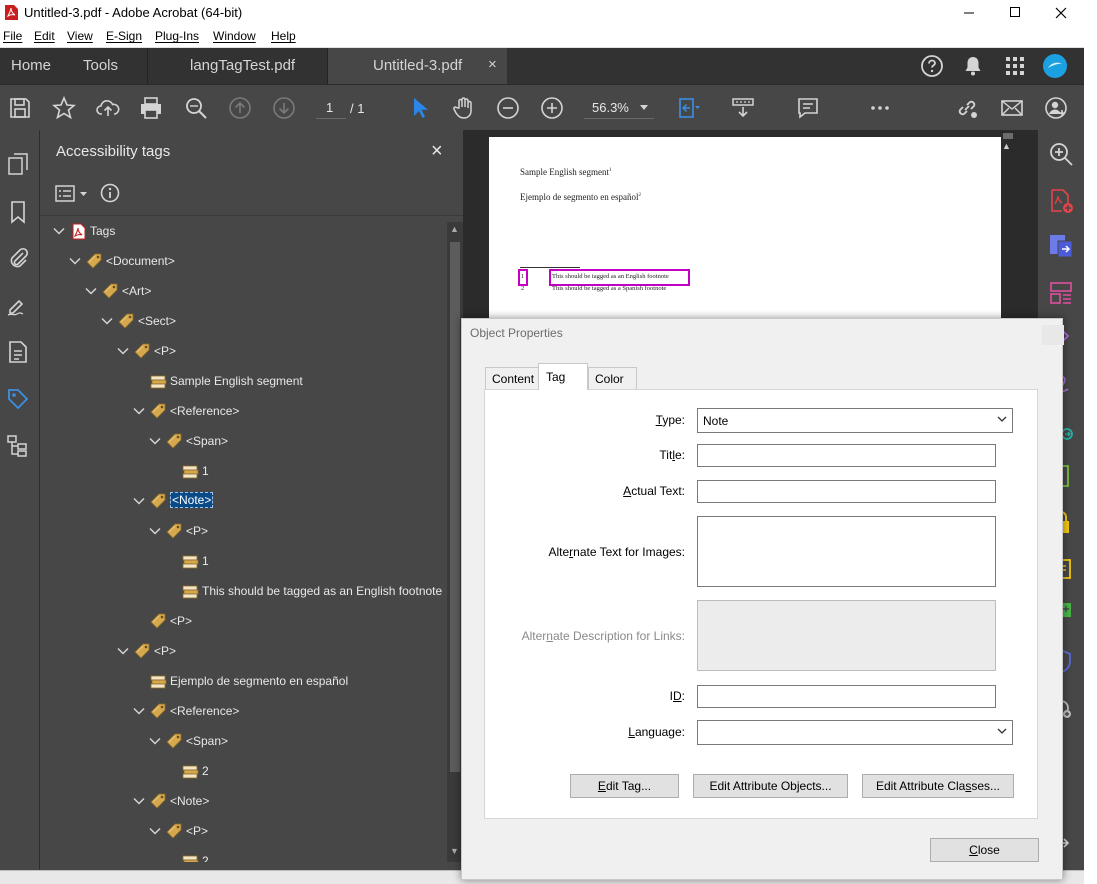 This screenshot has width=1097, height=884. Describe the element at coordinates (563, 376) in the screenshot. I see `tab-tag: Tag` at that location.